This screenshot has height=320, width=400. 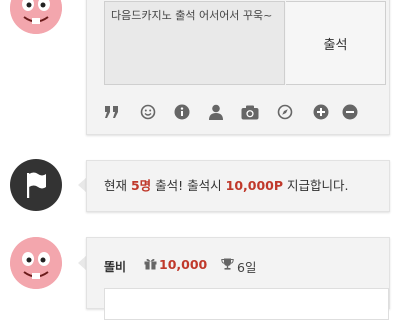 What do you see at coordinates (350, 112) in the screenshot?
I see `minus-icon` at bounding box center [350, 112].